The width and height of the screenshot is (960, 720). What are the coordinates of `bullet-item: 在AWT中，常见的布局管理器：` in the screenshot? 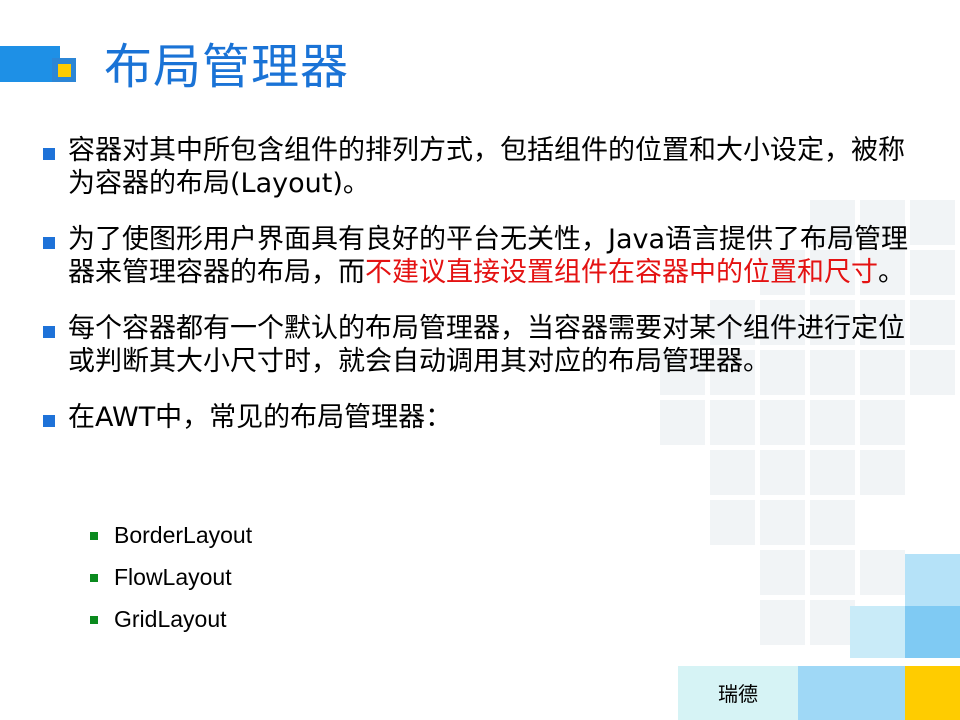 It's located at (477, 417).